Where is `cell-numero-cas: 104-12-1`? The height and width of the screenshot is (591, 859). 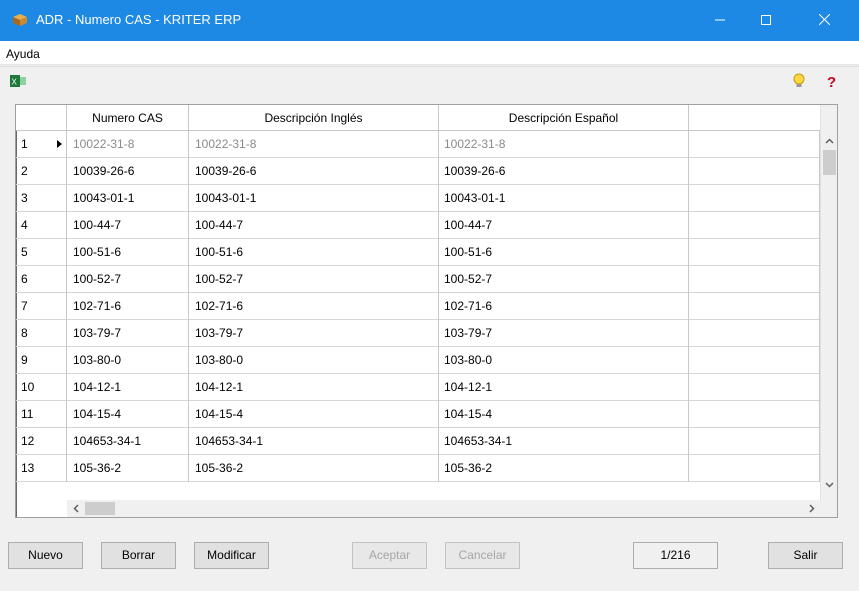
cell-numero-cas: 104-12-1 is located at coordinates (128, 387).